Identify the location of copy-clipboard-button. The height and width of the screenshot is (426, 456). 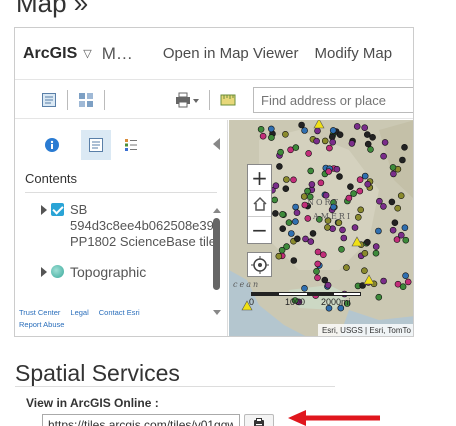
(259, 420).